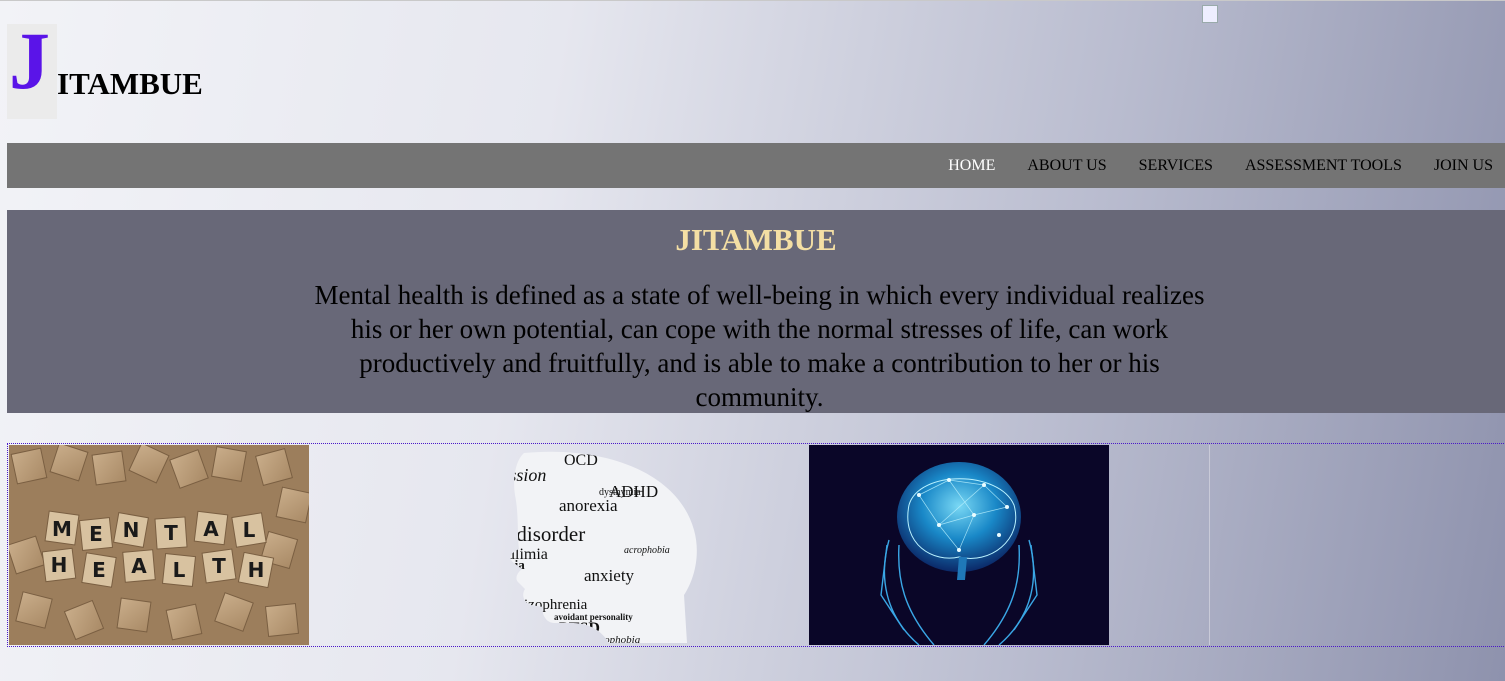 The height and width of the screenshot is (681, 1505). I want to click on scrabble-image: M E N T A L H E A L T H, so click(159, 545).